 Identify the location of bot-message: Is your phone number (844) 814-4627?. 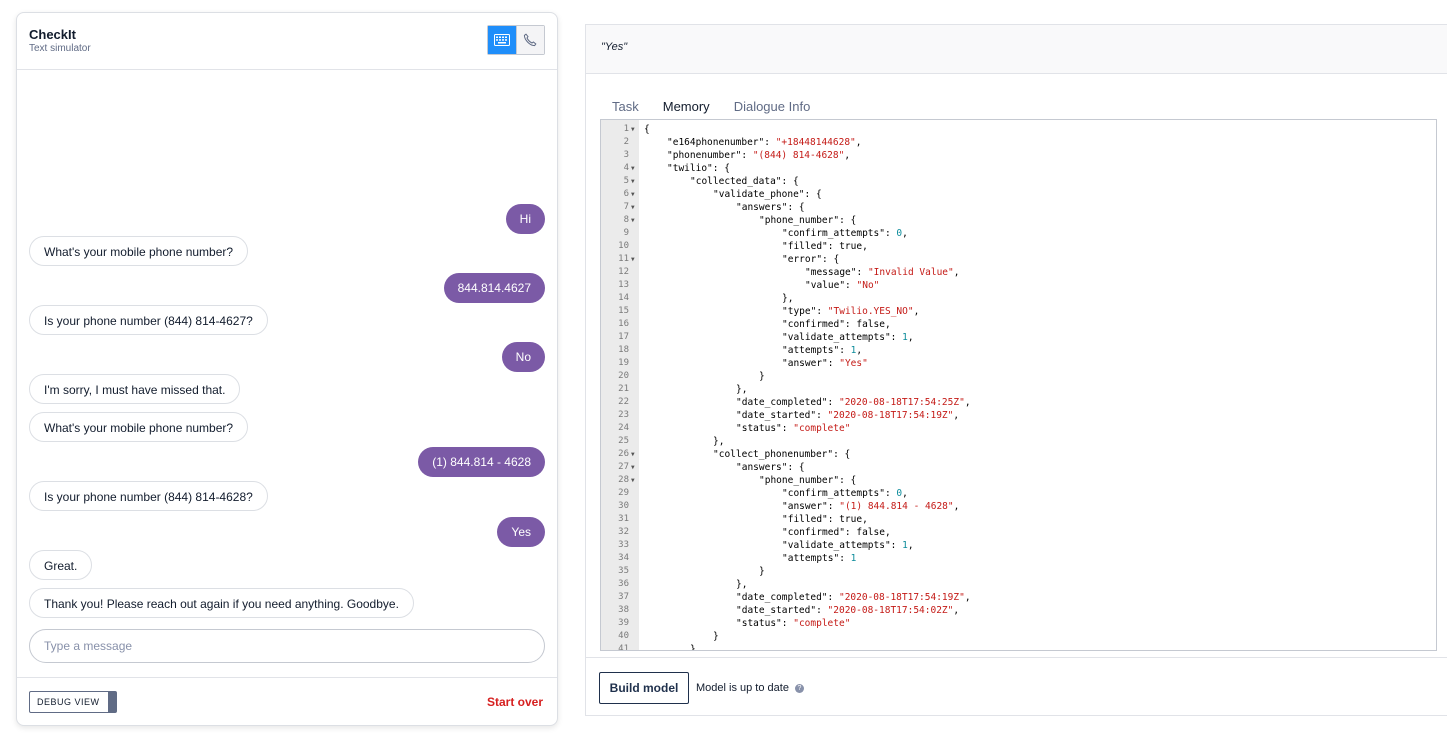
(148, 320).